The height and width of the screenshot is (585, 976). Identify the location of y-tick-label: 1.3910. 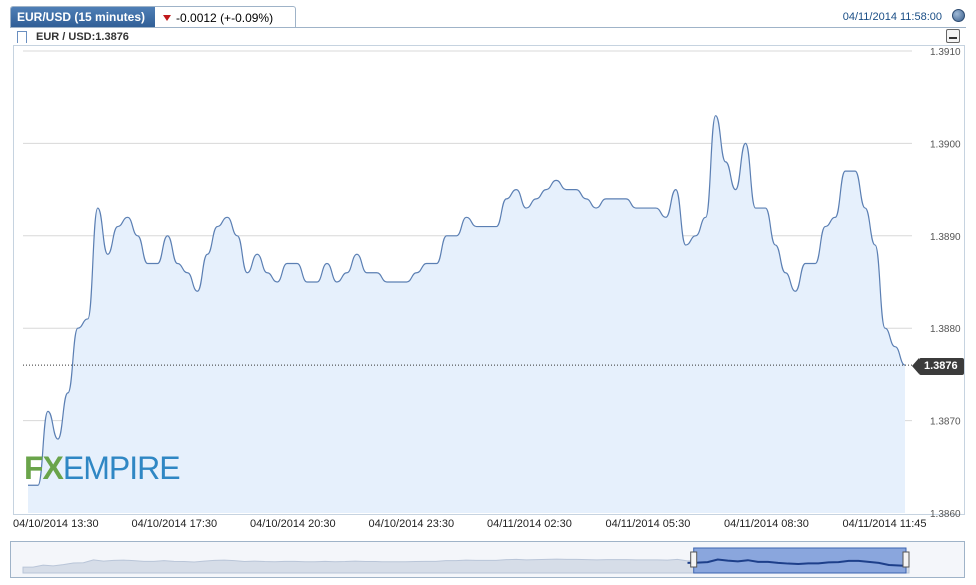
(945, 52).